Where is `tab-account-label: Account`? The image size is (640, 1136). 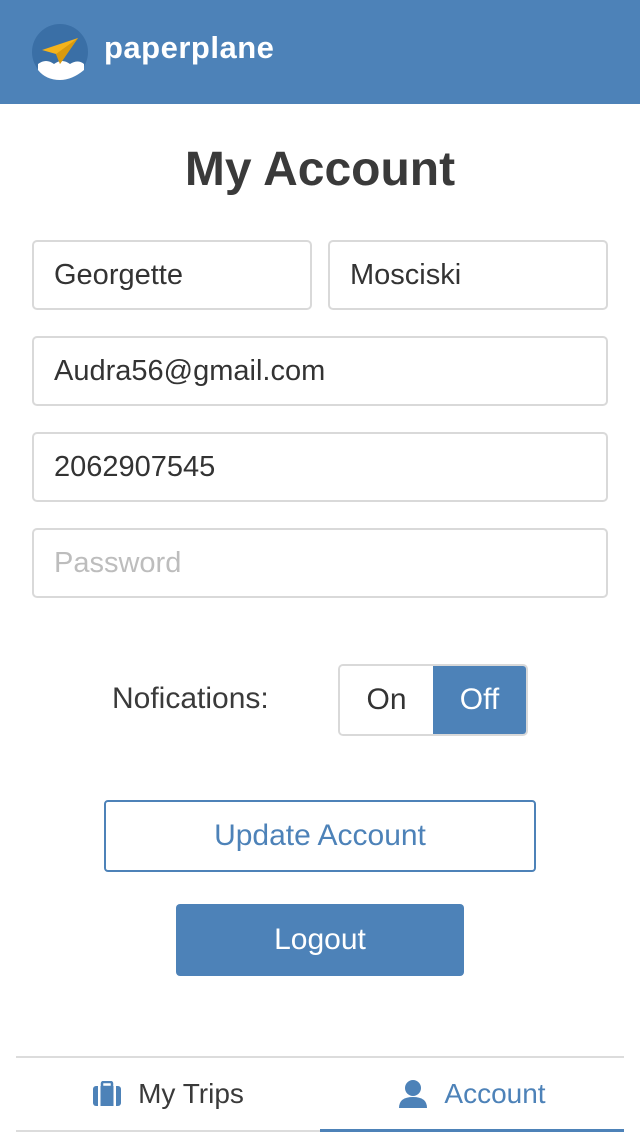 tab-account-label: Account is located at coordinates (495, 1093).